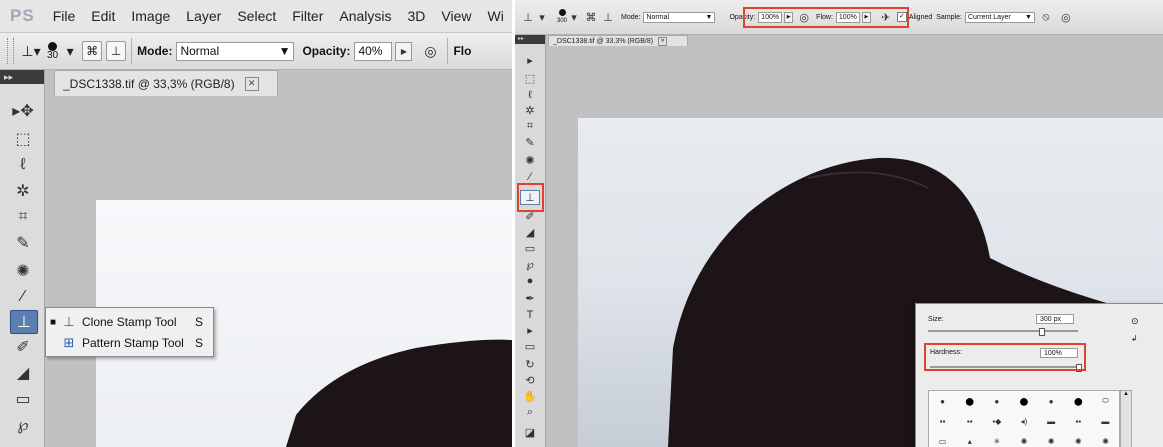 The height and width of the screenshot is (447, 1163). I want to click on menu-view: View, so click(456, 16).